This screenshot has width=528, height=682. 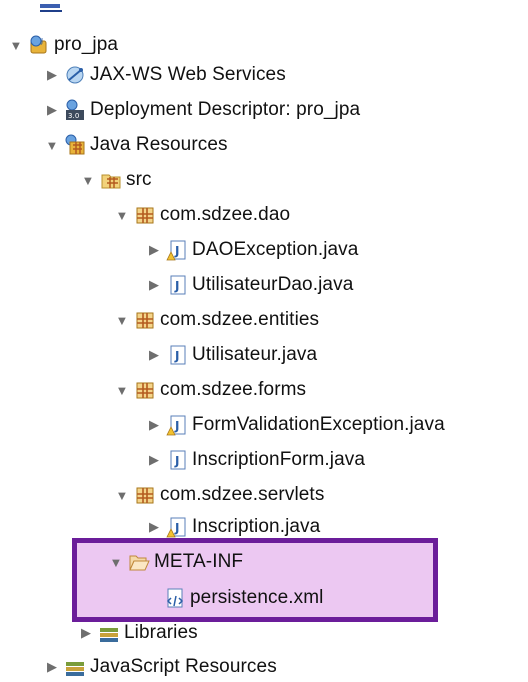 What do you see at coordinates (255, 354) in the screenshot?
I see `tree-label: Utilisateur.java` at bounding box center [255, 354].